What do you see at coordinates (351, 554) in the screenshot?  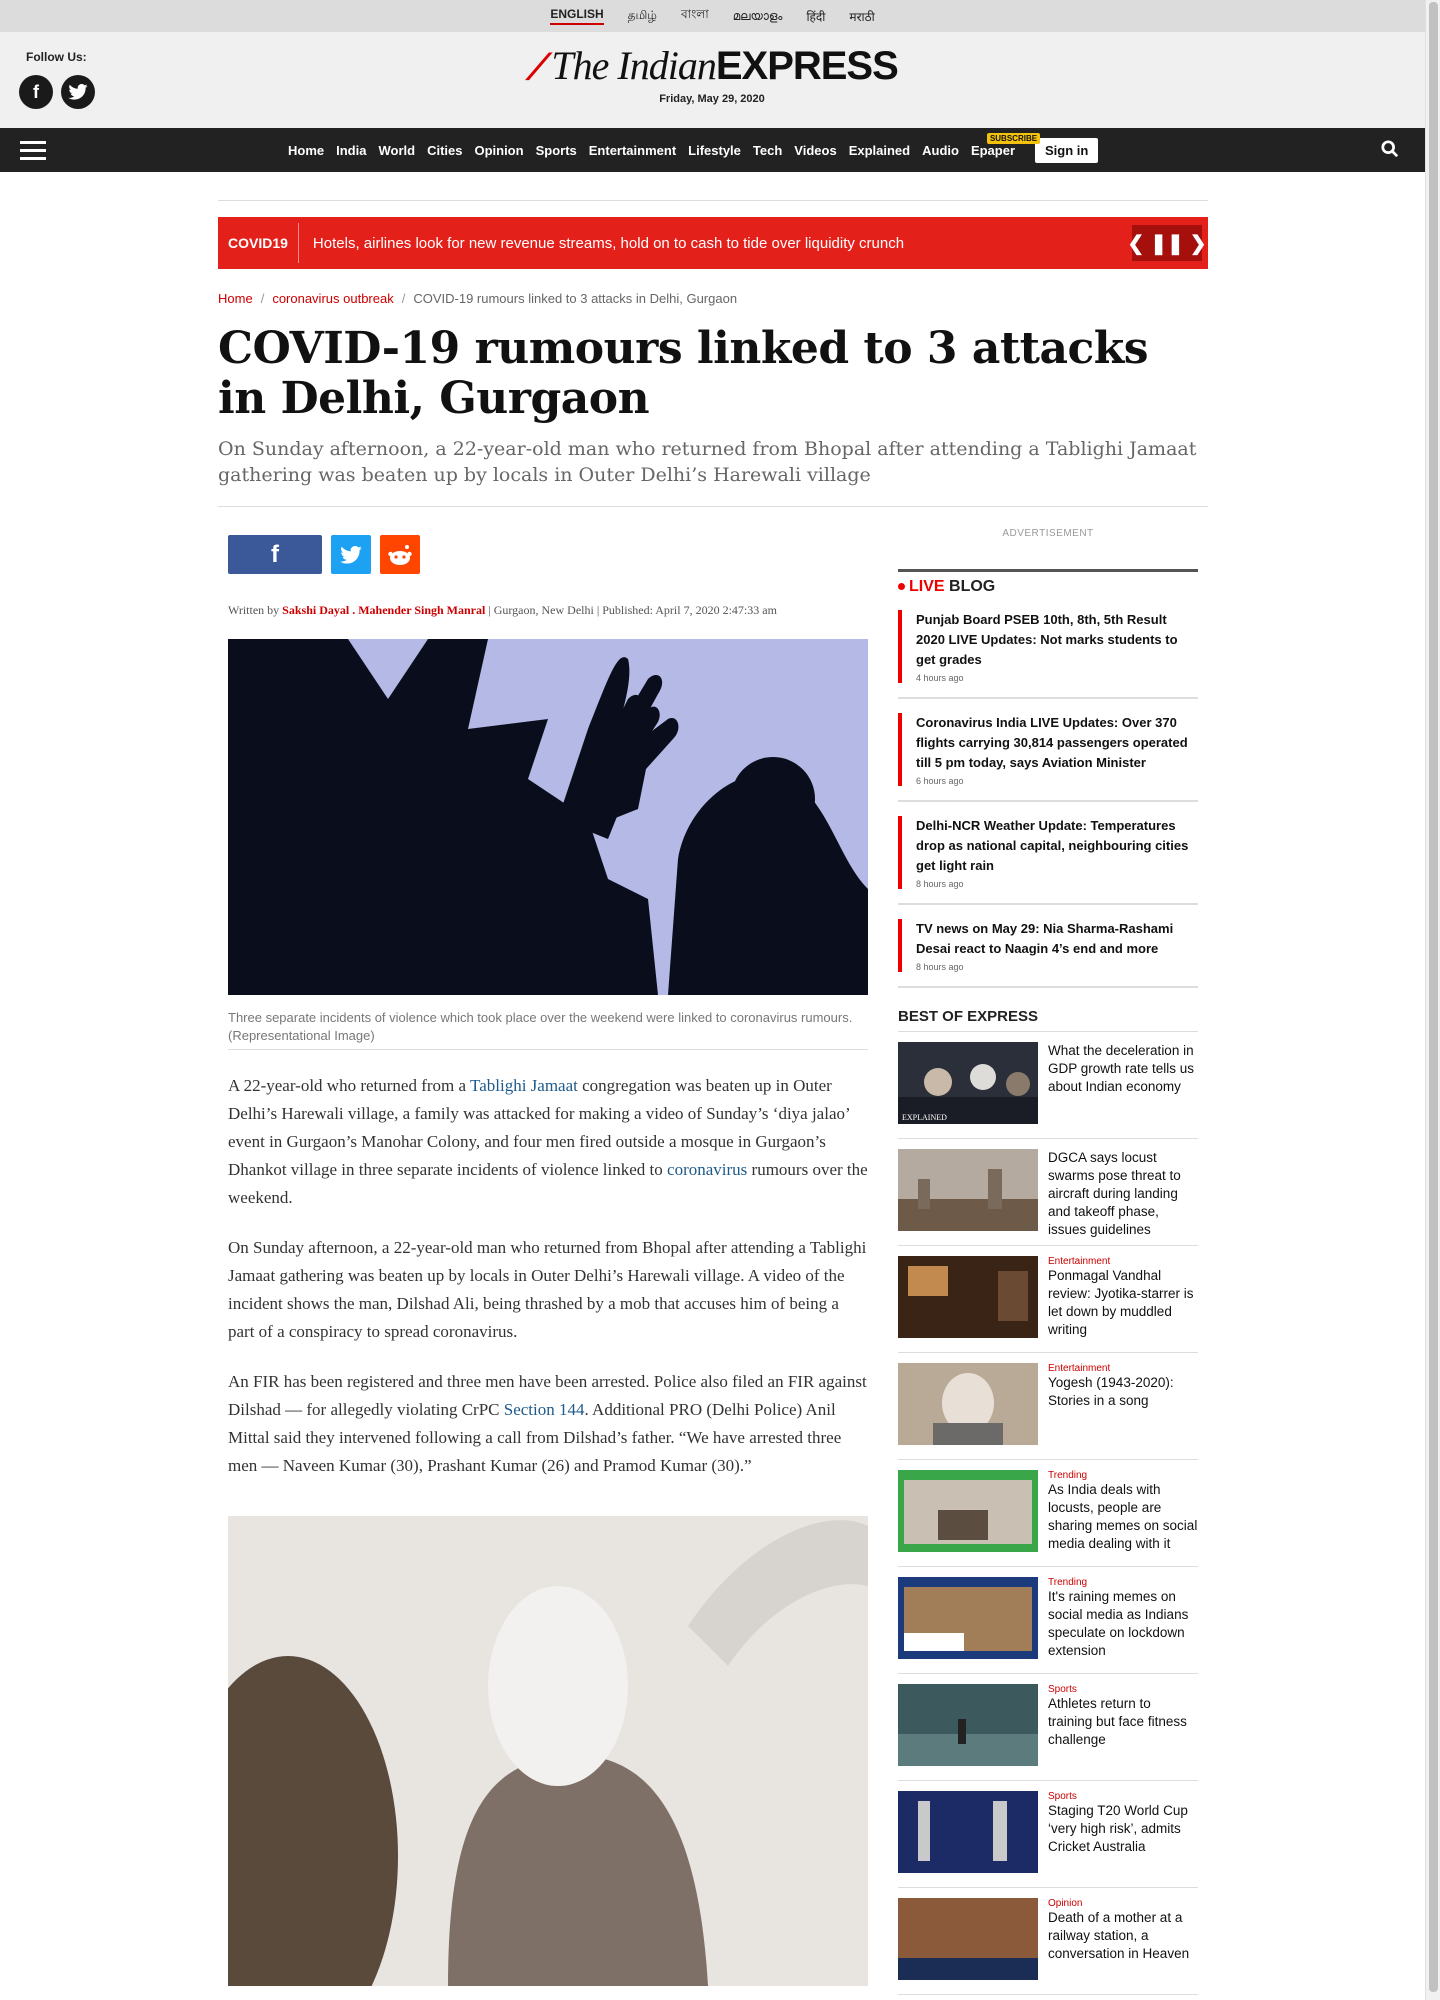 I see `share-twitter-icon` at bounding box center [351, 554].